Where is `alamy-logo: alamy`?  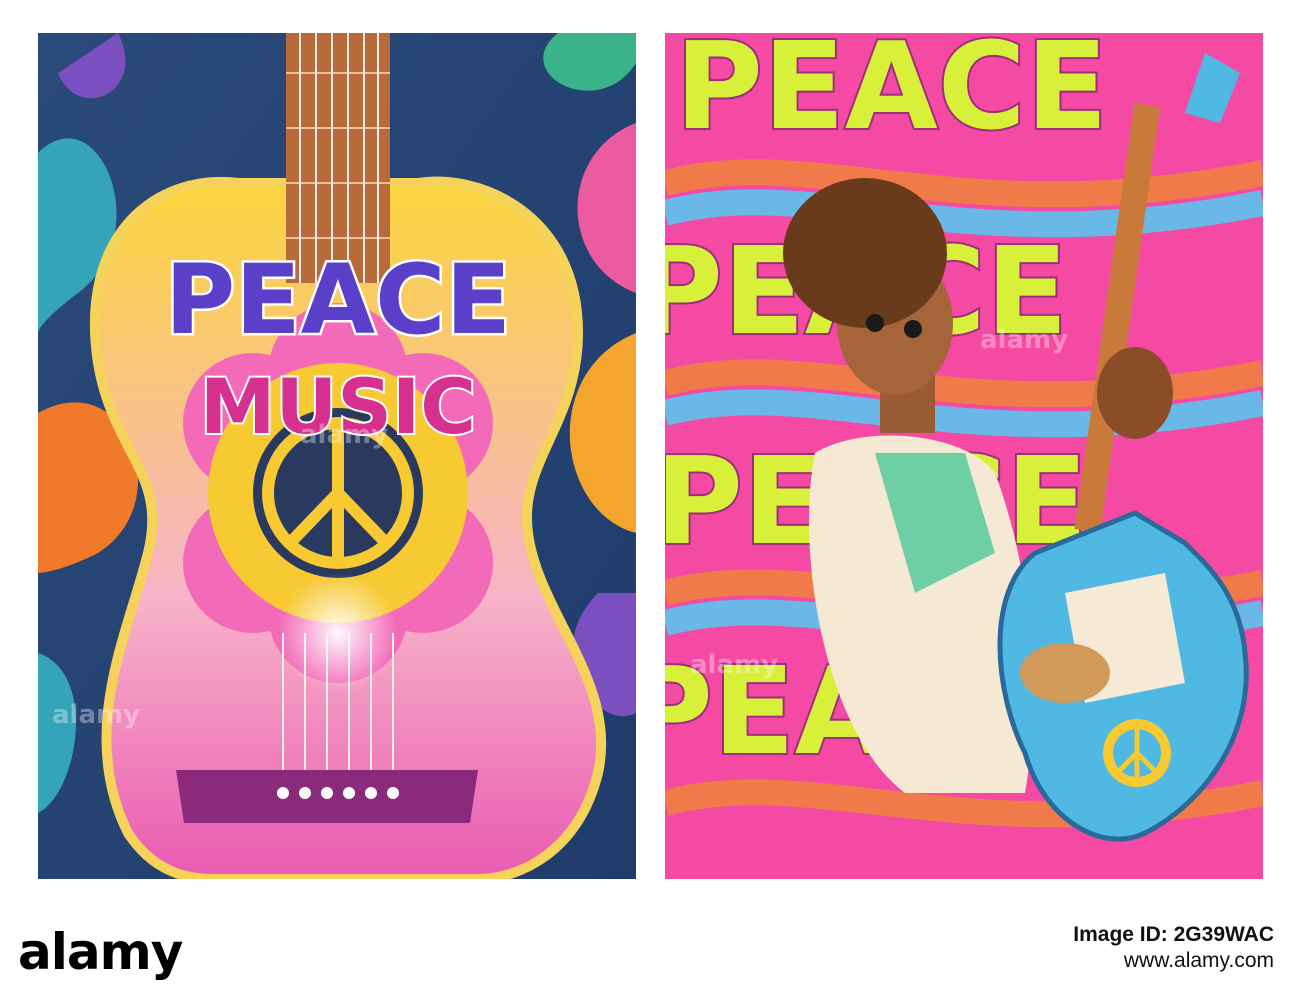 alamy-logo: alamy is located at coordinates (100, 952).